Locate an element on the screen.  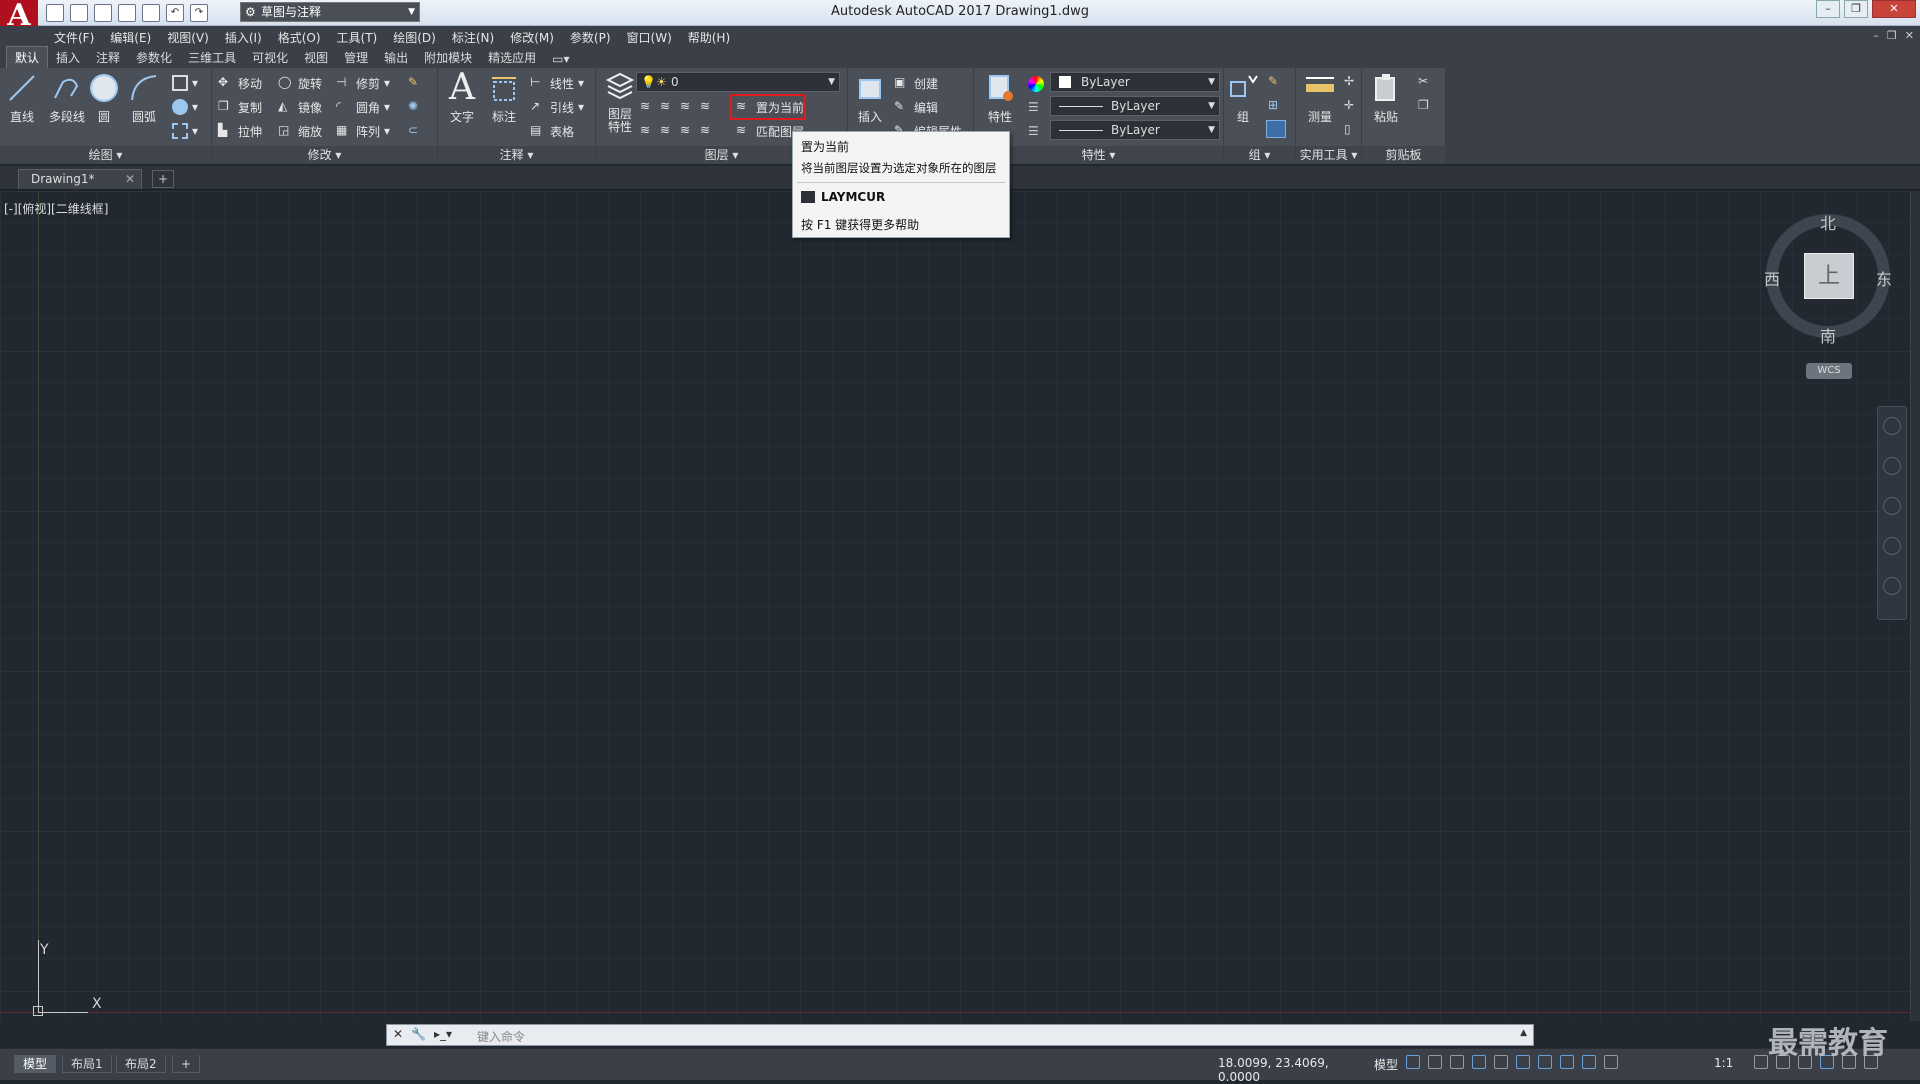
zoom-icon is located at coordinates (1892, 506).